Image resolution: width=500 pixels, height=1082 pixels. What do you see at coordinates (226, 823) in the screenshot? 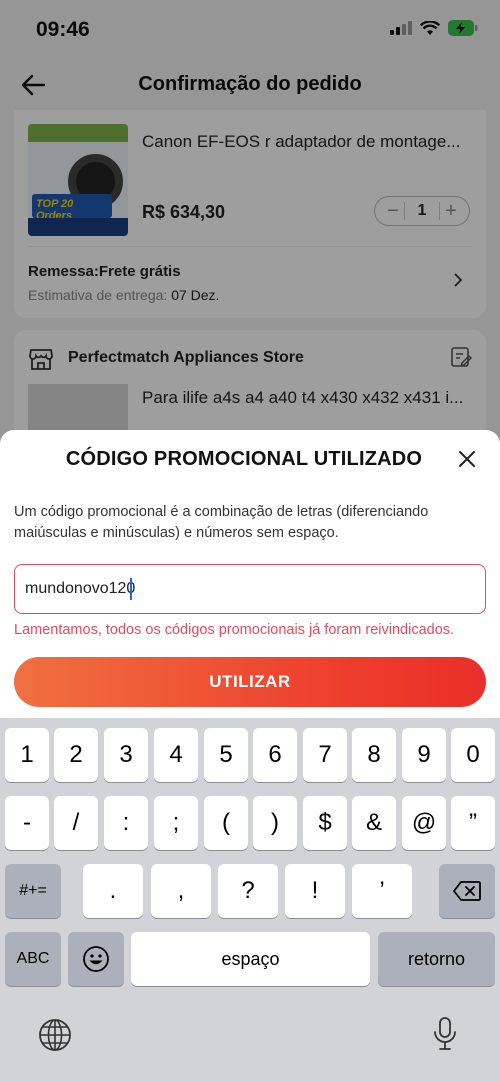
I see `key-open-paren: (` at bounding box center [226, 823].